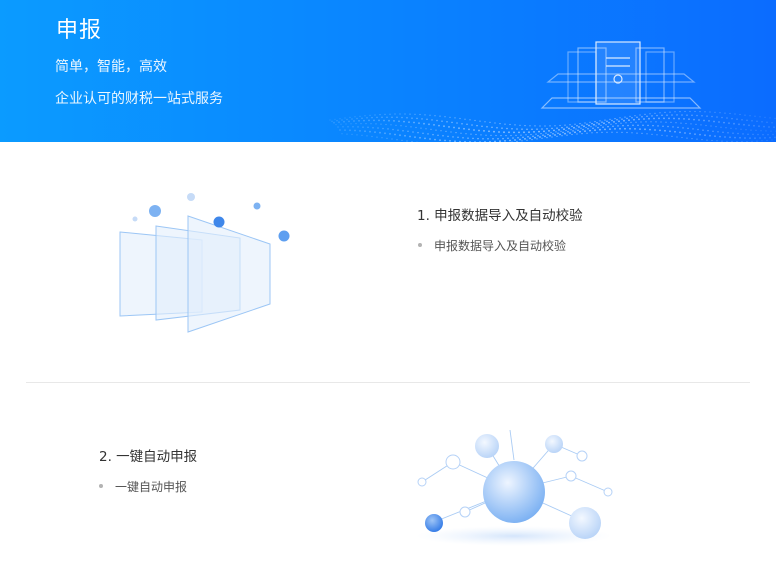 This screenshot has height=568, width=776. What do you see at coordinates (148, 457) in the screenshot?
I see `feature-title-2: 2. 一键自动申报` at bounding box center [148, 457].